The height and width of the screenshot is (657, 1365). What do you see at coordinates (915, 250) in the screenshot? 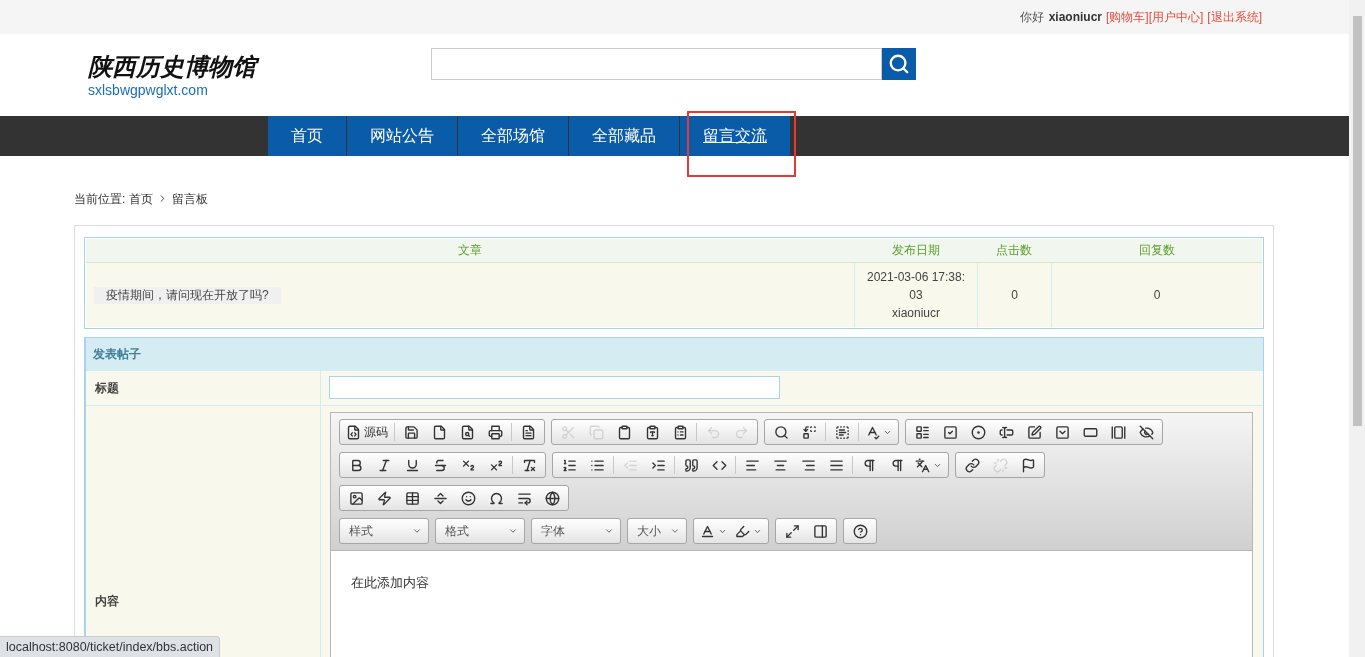
I see `column-header: 发布日期` at bounding box center [915, 250].